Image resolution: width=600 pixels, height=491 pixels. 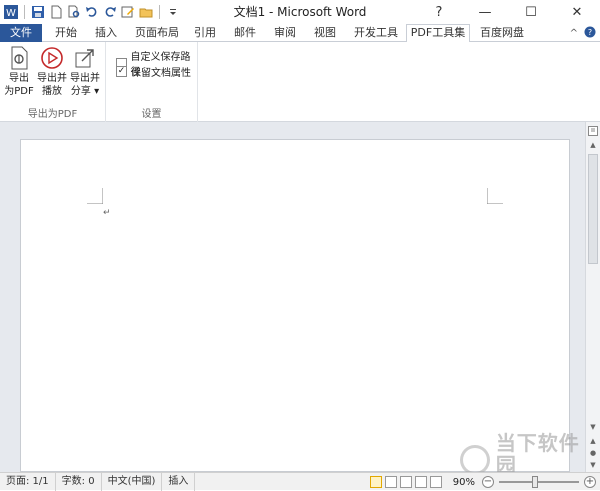 I want to click on tab-review: 审阅, so click(x=285, y=33).